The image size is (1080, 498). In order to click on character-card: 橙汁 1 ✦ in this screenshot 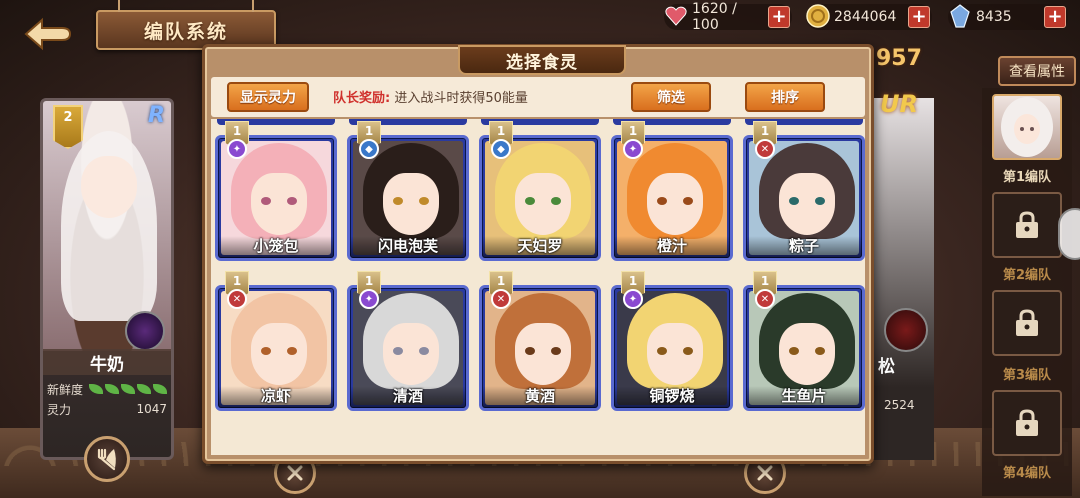, I will do `click(672, 192)`.